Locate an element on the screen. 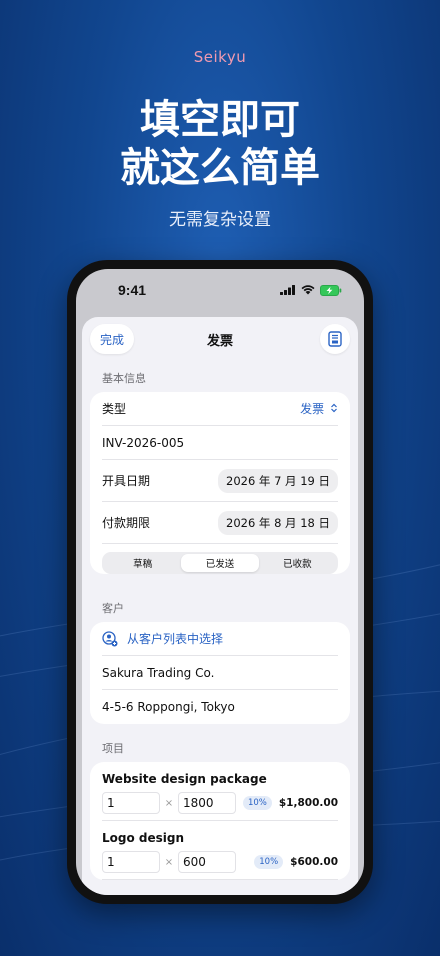  promo-subheadline: 无需复杂设置 is located at coordinates (220, 220).